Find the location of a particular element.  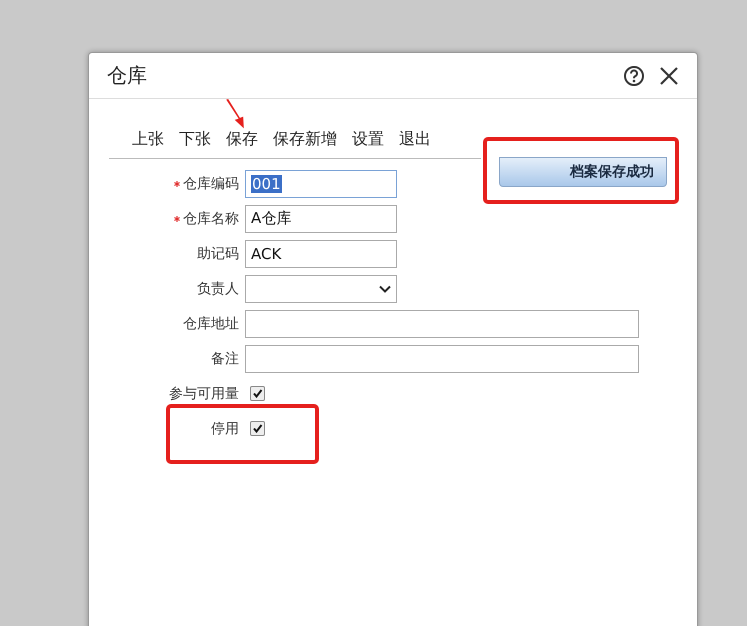

toolbar-button: 设置 is located at coordinates (368, 139).